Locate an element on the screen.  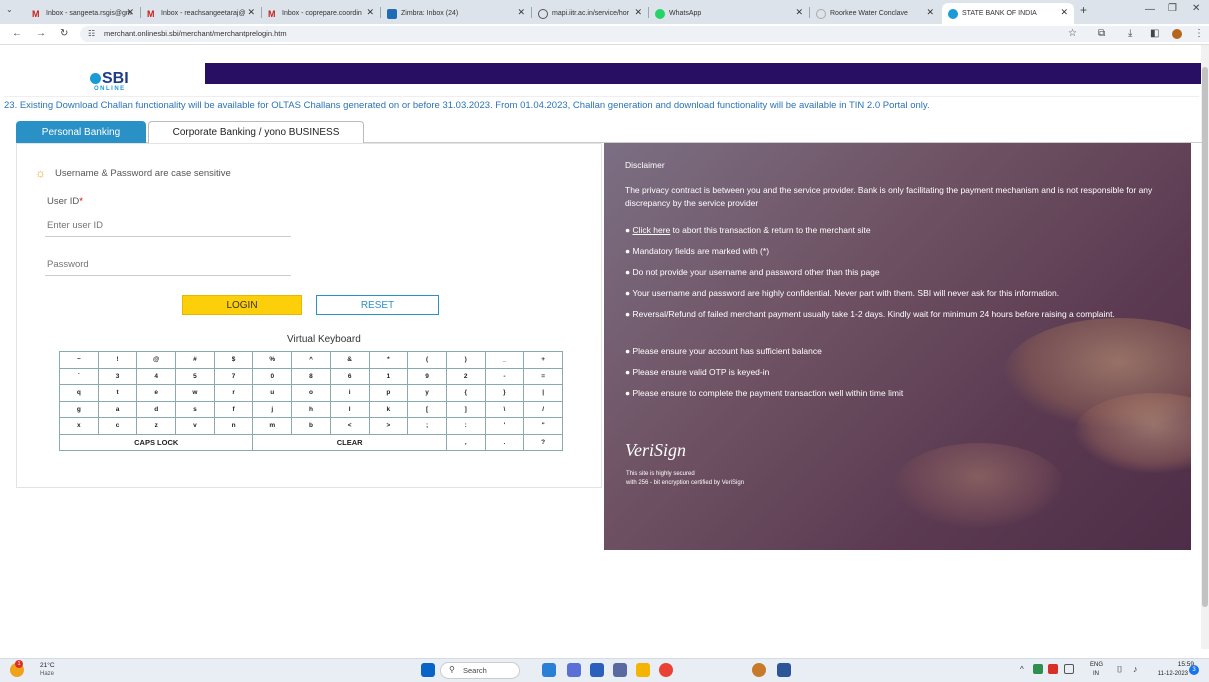
vk-key: $ is located at coordinates (233, 360).